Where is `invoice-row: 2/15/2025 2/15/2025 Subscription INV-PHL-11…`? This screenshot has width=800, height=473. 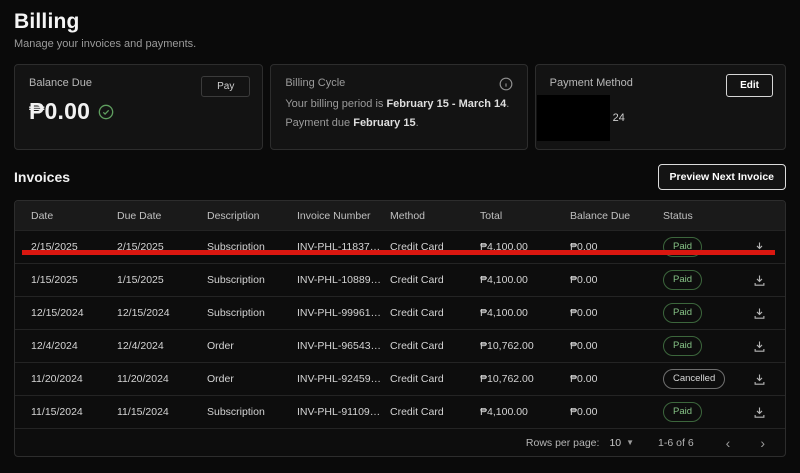
invoice-row: 2/15/2025 2/15/2025 Subscription INV-PHL-11… is located at coordinates (400, 246).